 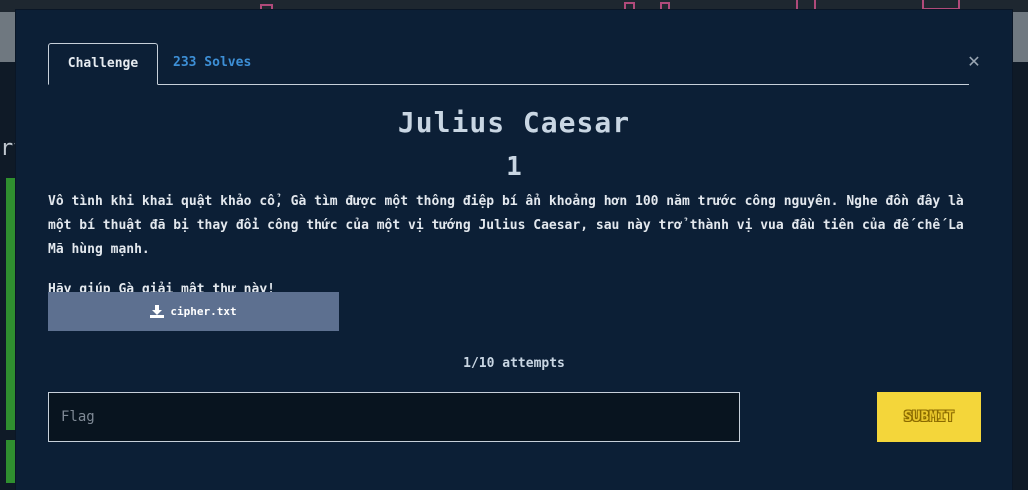 What do you see at coordinates (212, 63) in the screenshot?
I see `tab-solves: 233 Solves` at bounding box center [212, 63].